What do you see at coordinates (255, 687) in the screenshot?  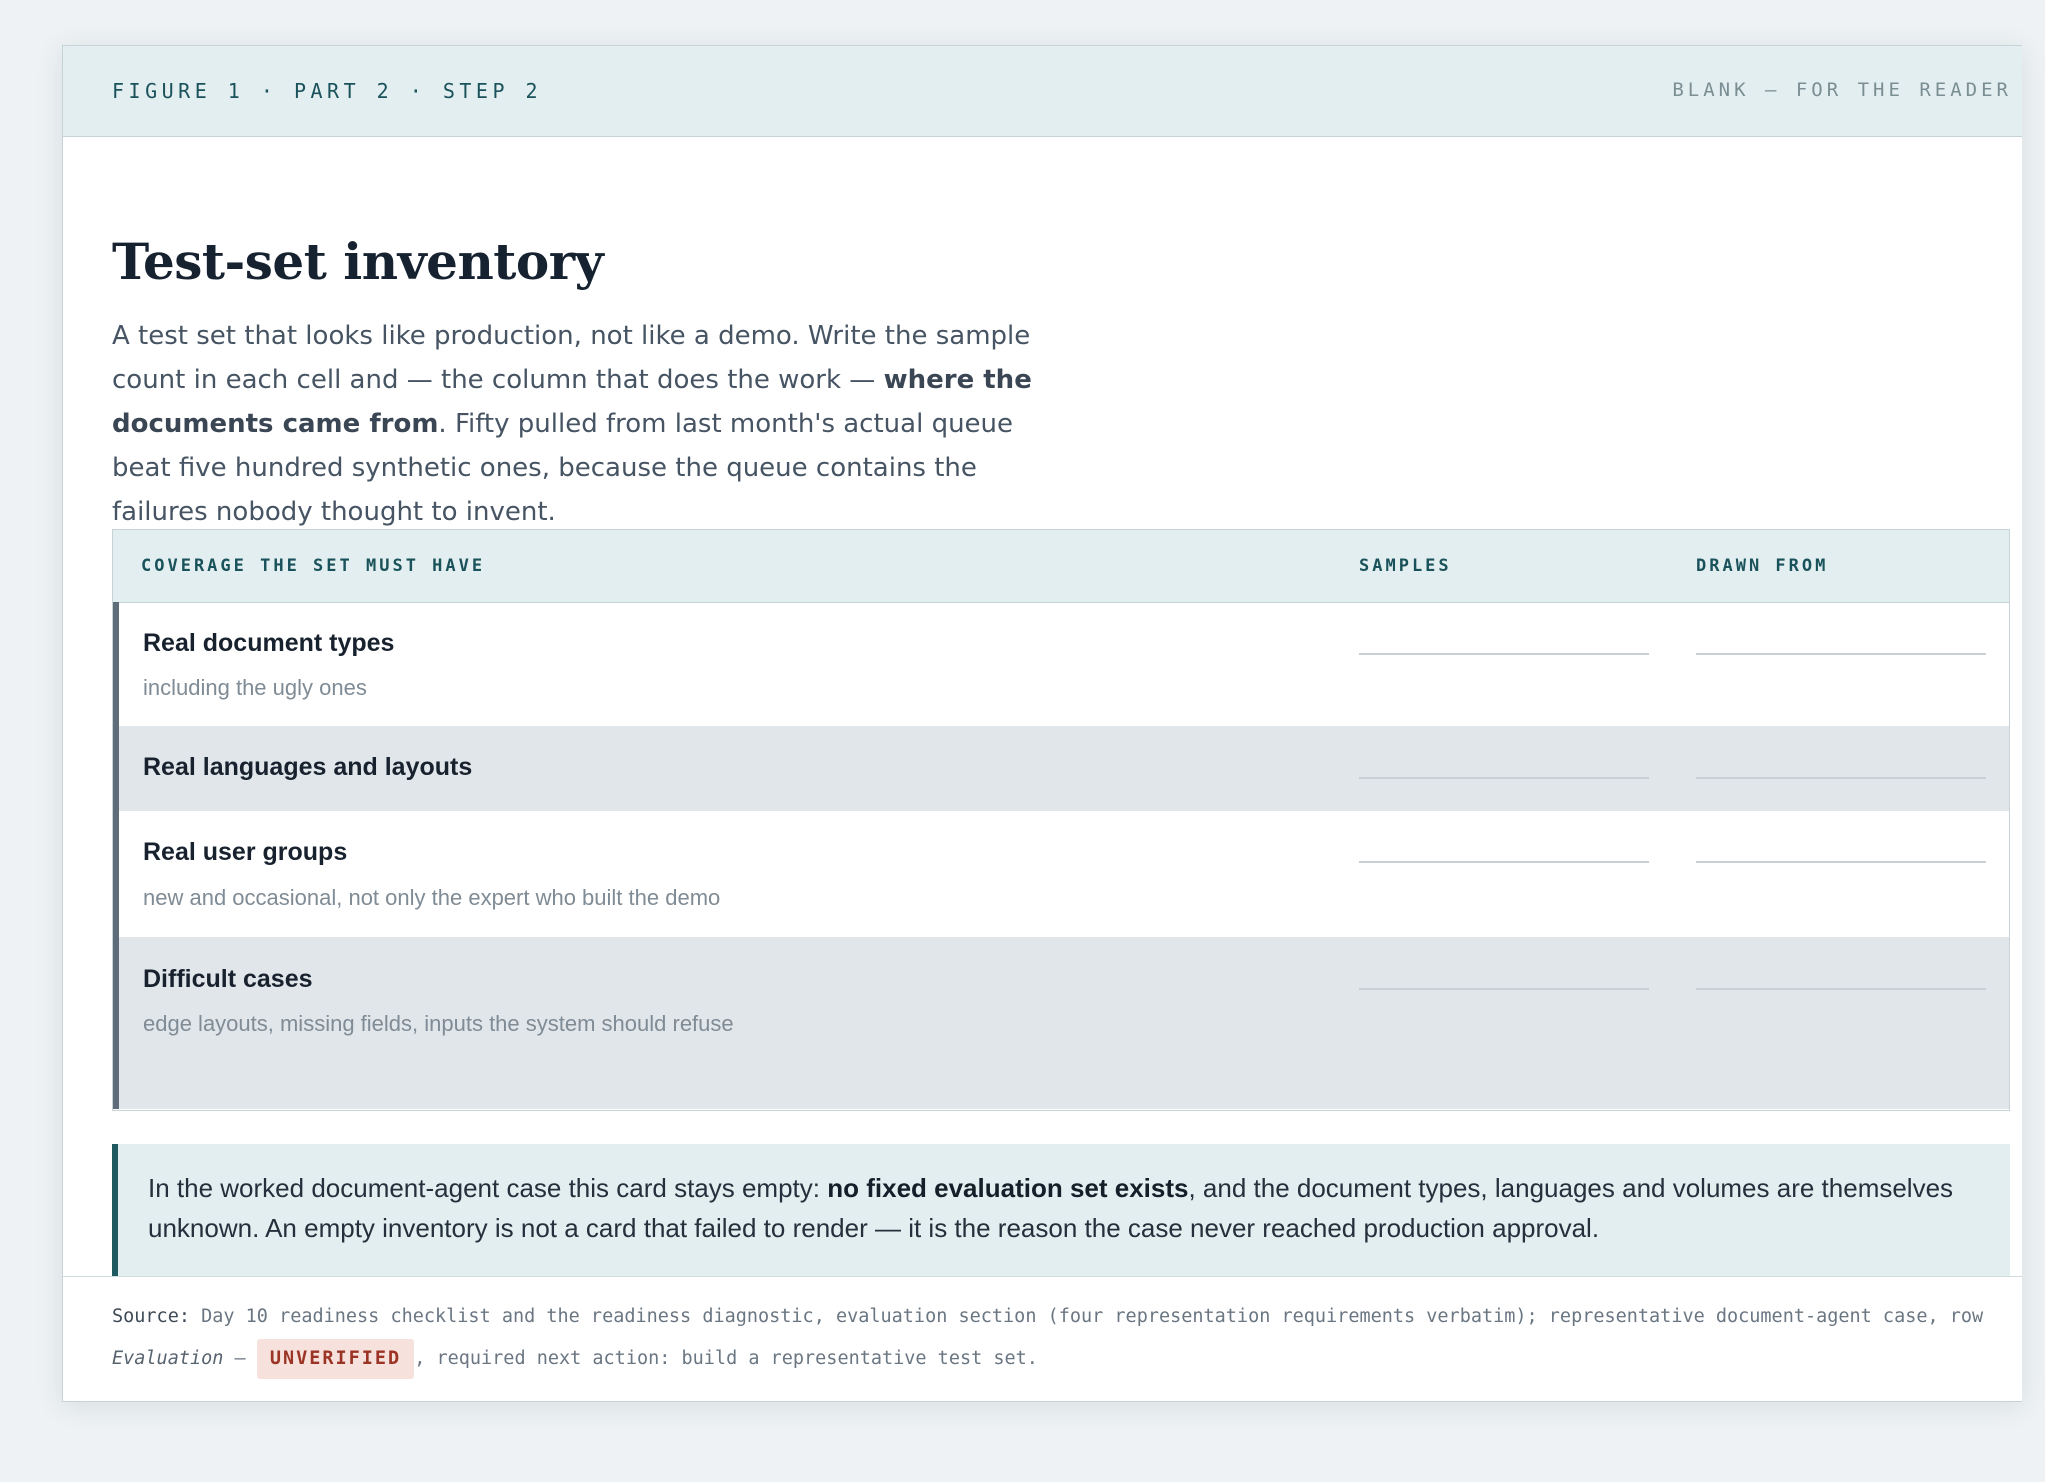 I see `row-subtitle: including the ugly ones` at bounding box center [255, 687].